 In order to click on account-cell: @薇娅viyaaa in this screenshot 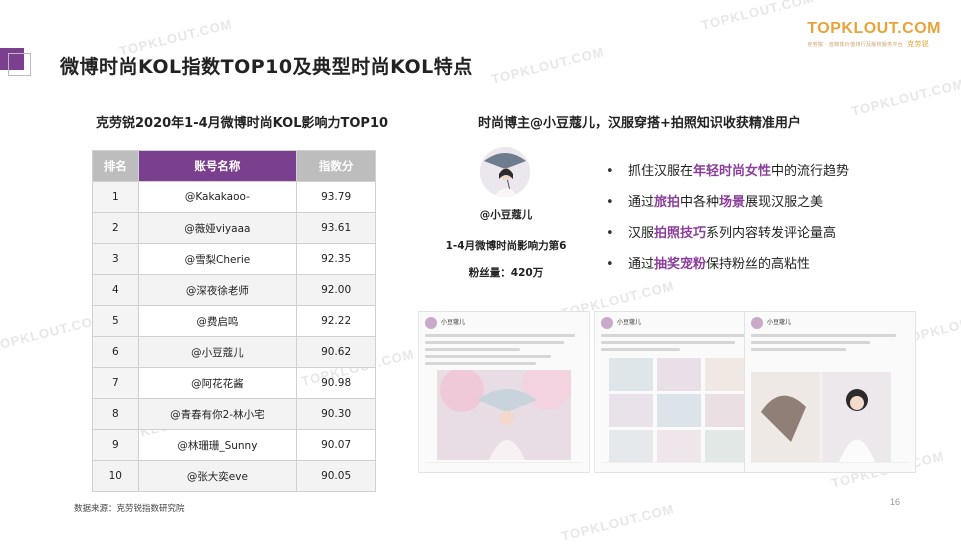, I will do `click(217, 228)`.